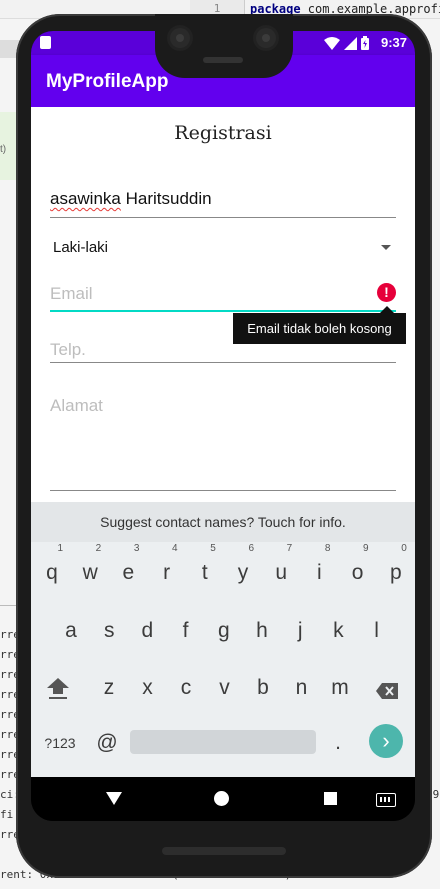 The width and height of the screenshot is (440, 889). What do you see at coordinates (186, 688) in the screenshot?
I see `key-c: c` at bounding box center [186, 688].